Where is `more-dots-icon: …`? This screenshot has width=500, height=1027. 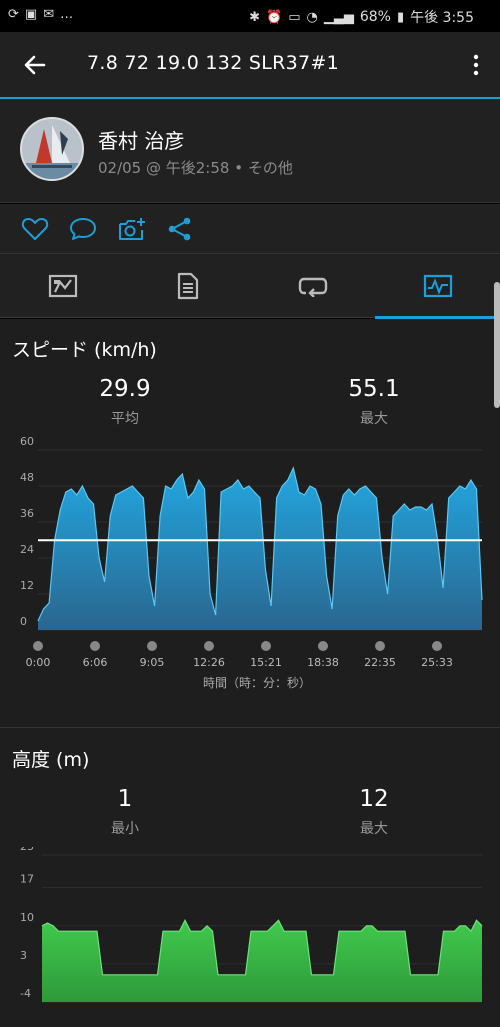 more-dots-icon: … is located at coordinates (67, 14).